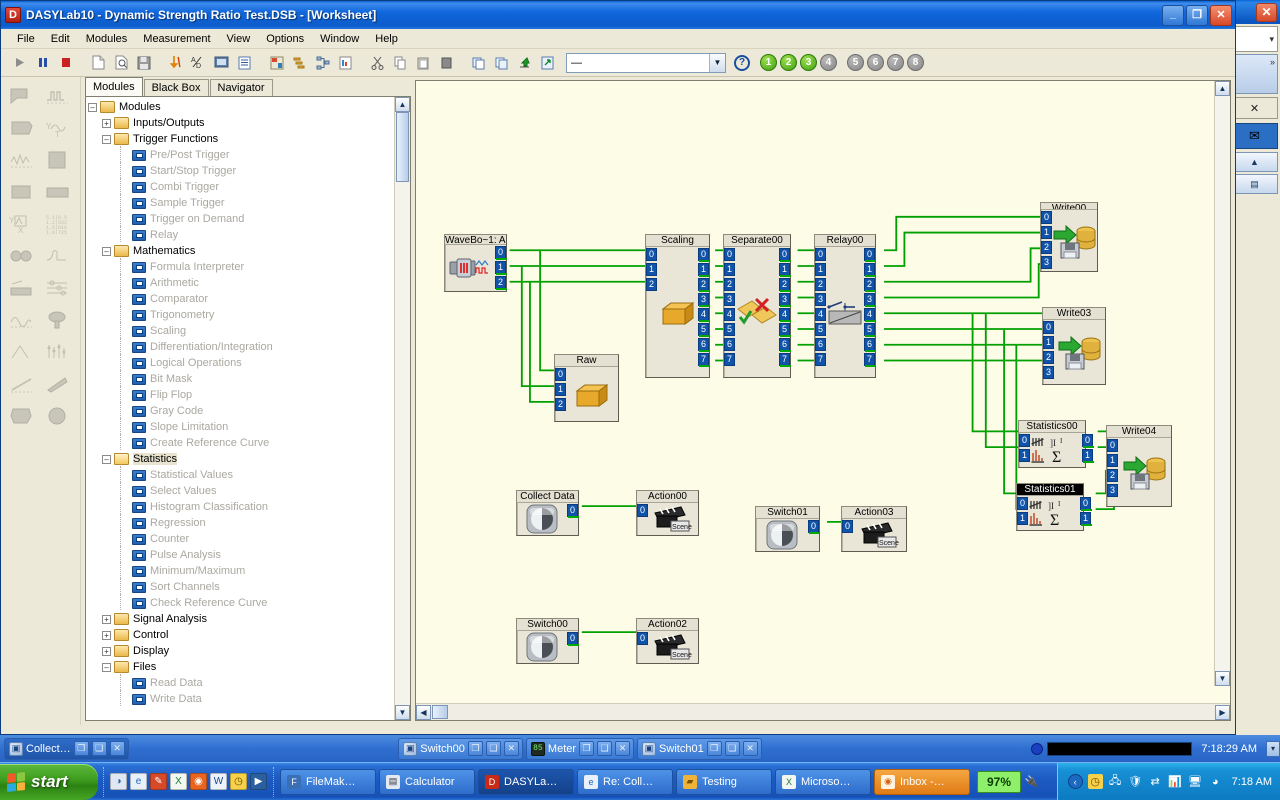 This screenshot has width=1280, height=800. What do you see at coordinates (345, 62) in the screenshot?
I see `report-icon` at bounding box center [345, 62].